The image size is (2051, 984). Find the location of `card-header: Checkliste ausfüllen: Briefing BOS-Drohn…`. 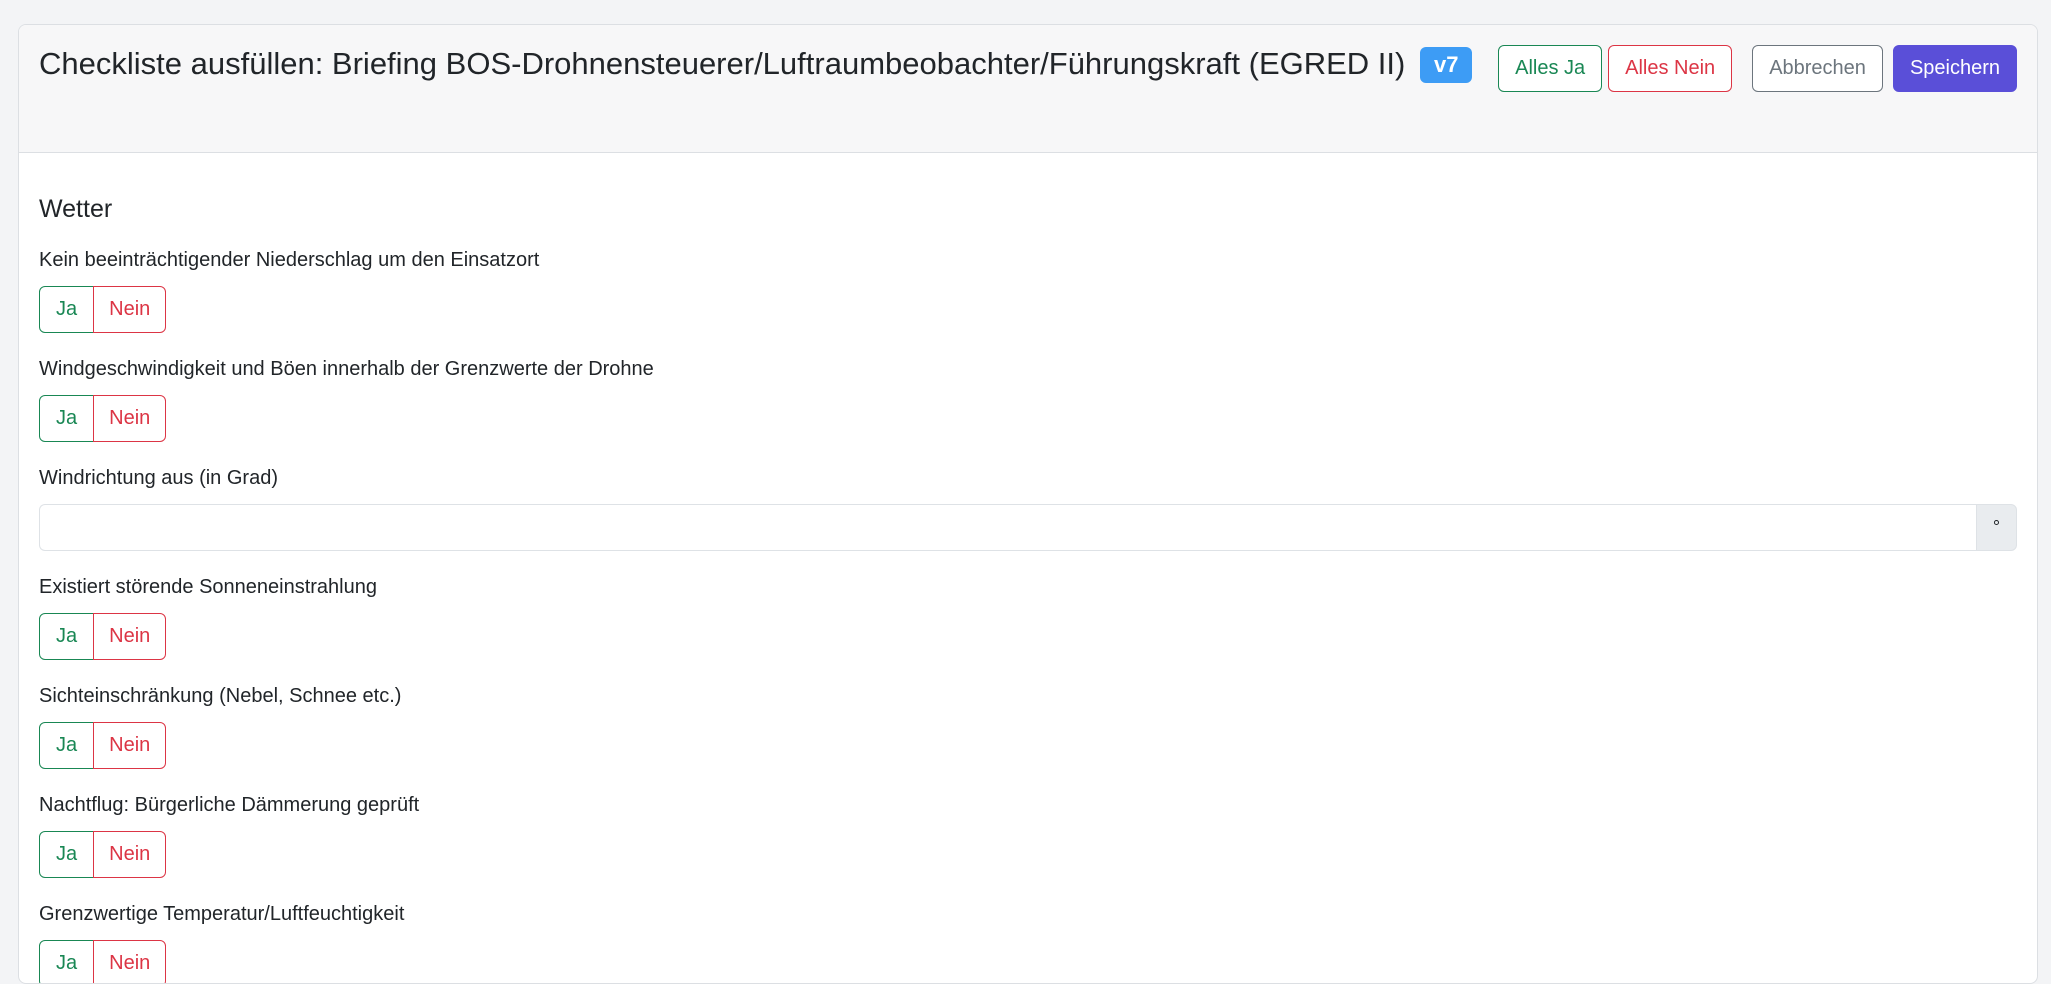

card-header: Checkliste ausfüllen: Briefing BOS-Drohn… is located at coordinates (1028, 89).